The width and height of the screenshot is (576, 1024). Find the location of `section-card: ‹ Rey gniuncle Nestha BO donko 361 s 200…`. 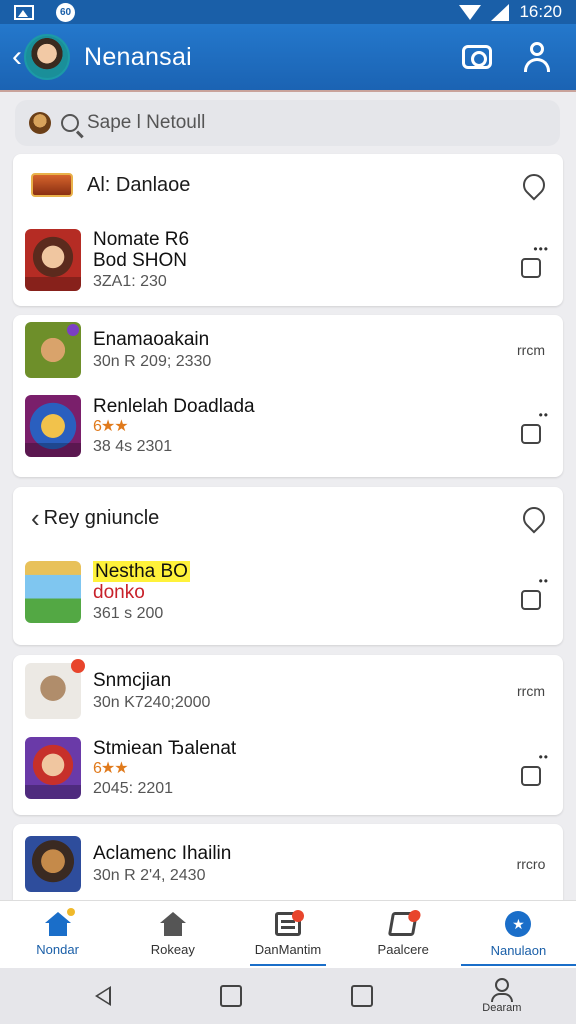

section-card: ‹ Rey gniuncle Nestha BO donko 361 s 200… is located at coordinates (288, 566).